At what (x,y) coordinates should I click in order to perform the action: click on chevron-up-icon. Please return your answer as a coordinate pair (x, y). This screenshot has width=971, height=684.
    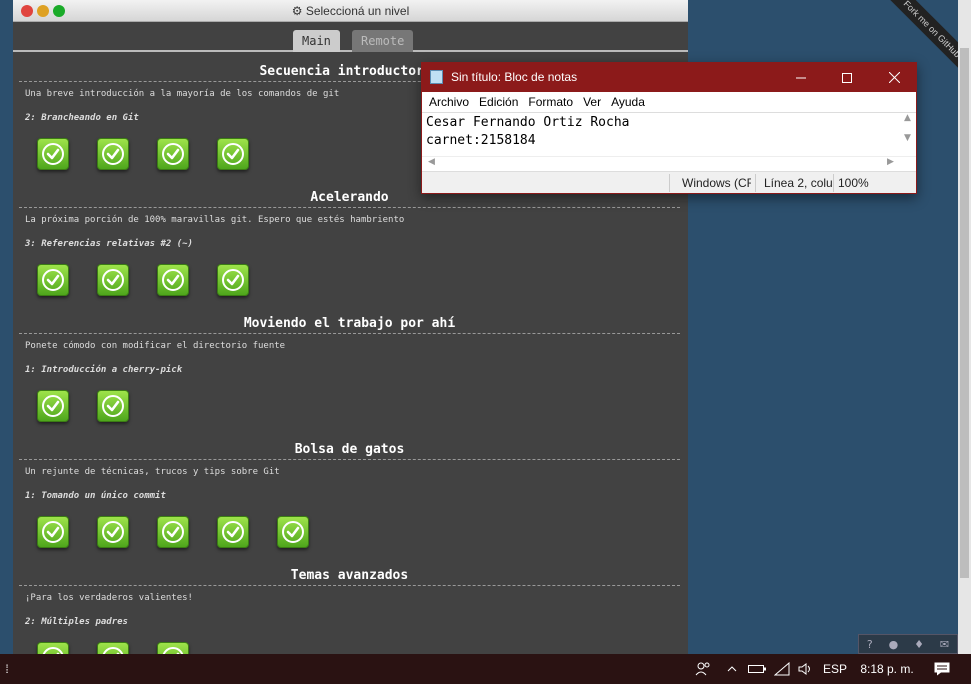
    Looking at the image, I should click on (732, 669).